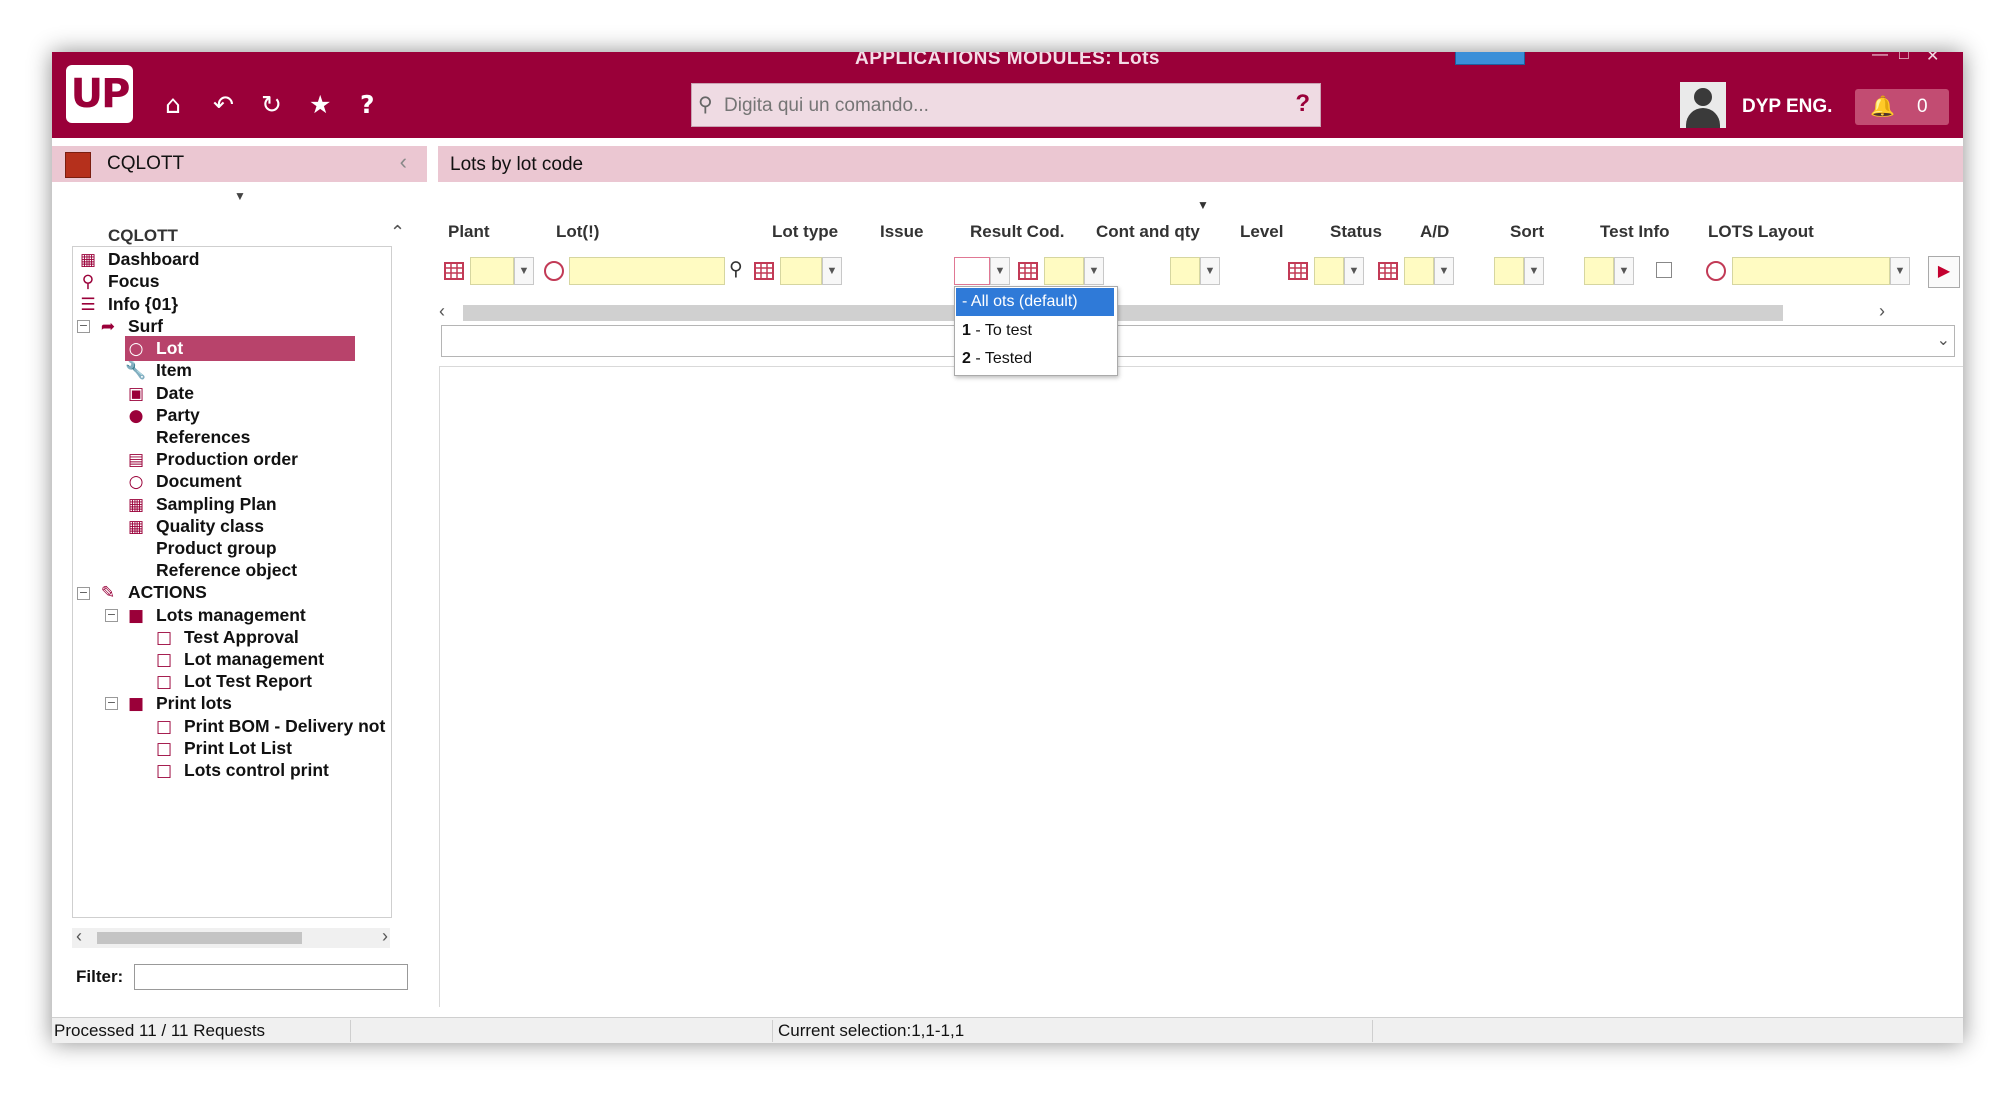 Image resolution: width=2014 pixels, height=1095 pixels. What do you see at coordinates (1509, 271) in the screenshot?
I see `ad-input` at bounding box center [1509, 271].